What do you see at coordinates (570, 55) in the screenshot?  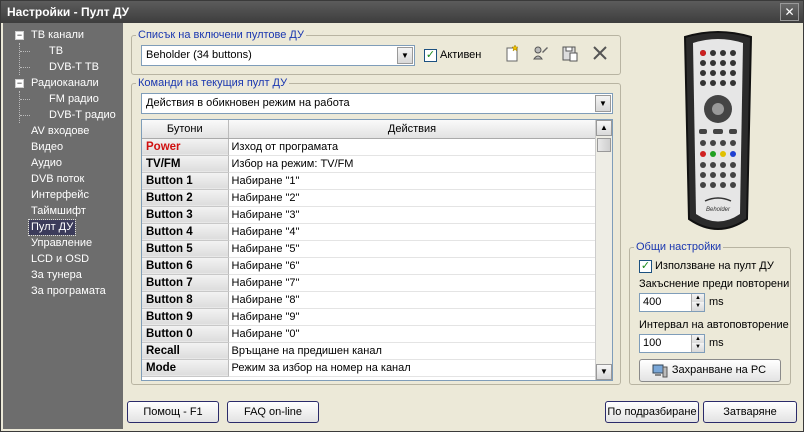 I see `save-remote-icon` at bounding box center [570, 55].